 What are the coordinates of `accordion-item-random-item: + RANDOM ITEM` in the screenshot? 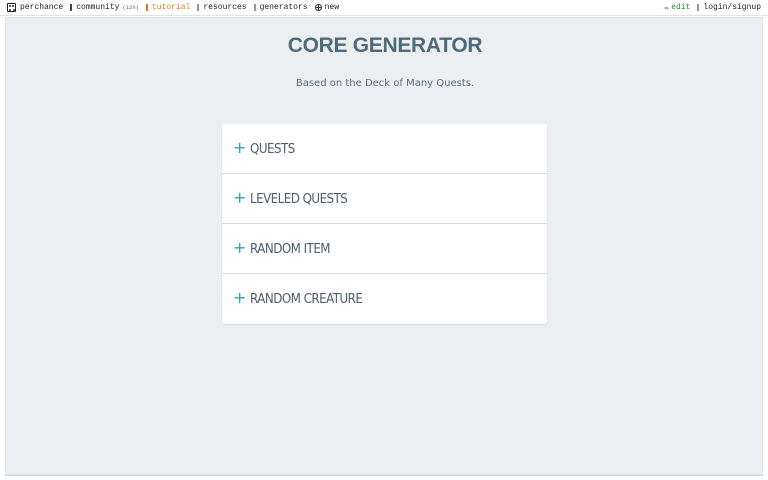 It's located at (384, 249).